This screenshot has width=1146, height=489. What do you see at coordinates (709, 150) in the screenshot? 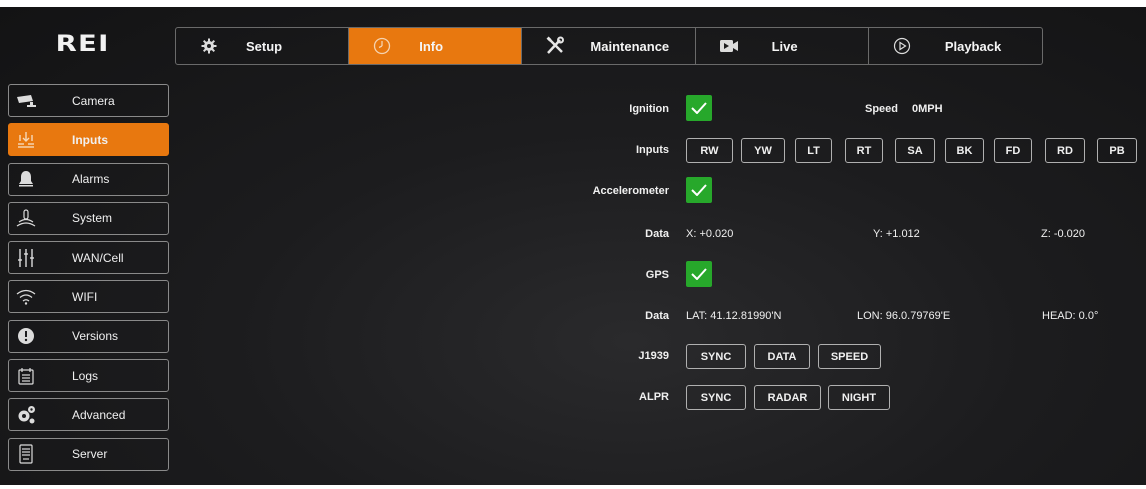
I see `input-button-rw: RW` at bounding box center [709, 150].